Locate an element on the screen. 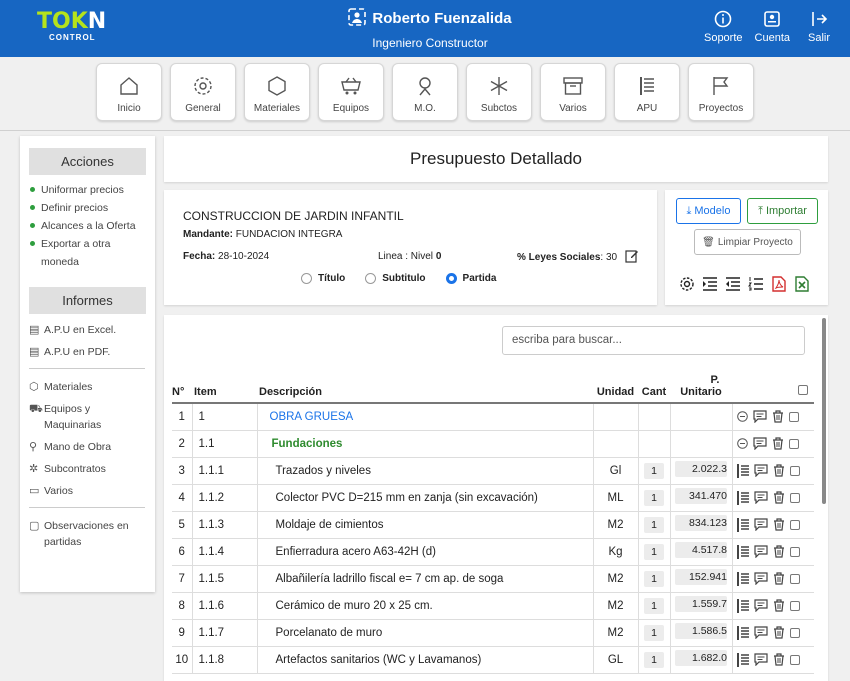 The height and width of the screenshot is (681, 850). table-row: 1 1 OBRA GRUESA is located at coordinates (493, 417).